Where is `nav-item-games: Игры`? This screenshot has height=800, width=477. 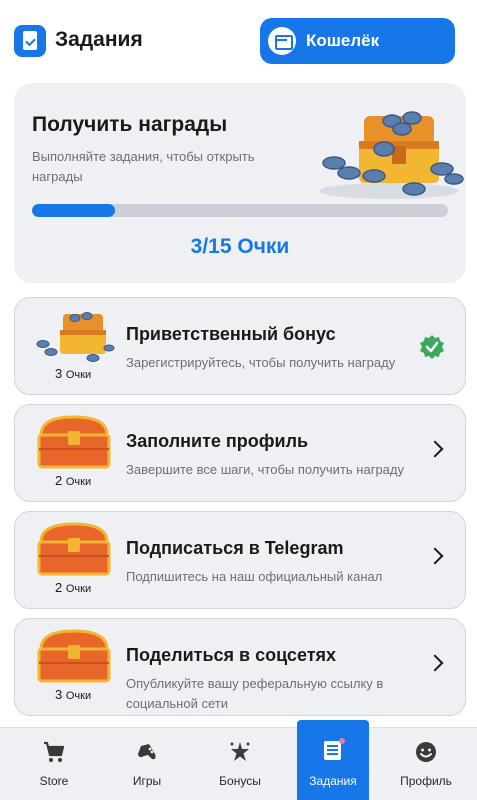
nav-item-games: Игры is located at coordinates (147, 764).